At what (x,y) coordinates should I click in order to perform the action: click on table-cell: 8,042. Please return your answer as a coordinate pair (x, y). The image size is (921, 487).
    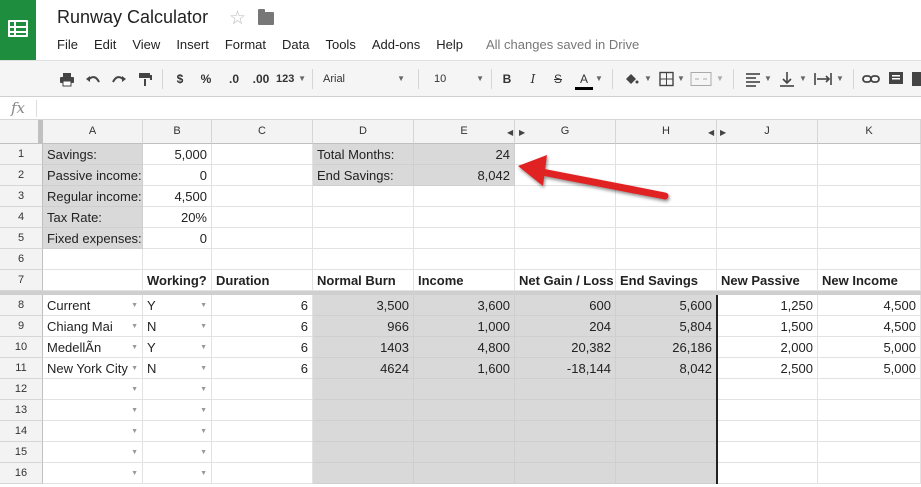
    Looking at the image, I should click on (666, 368).